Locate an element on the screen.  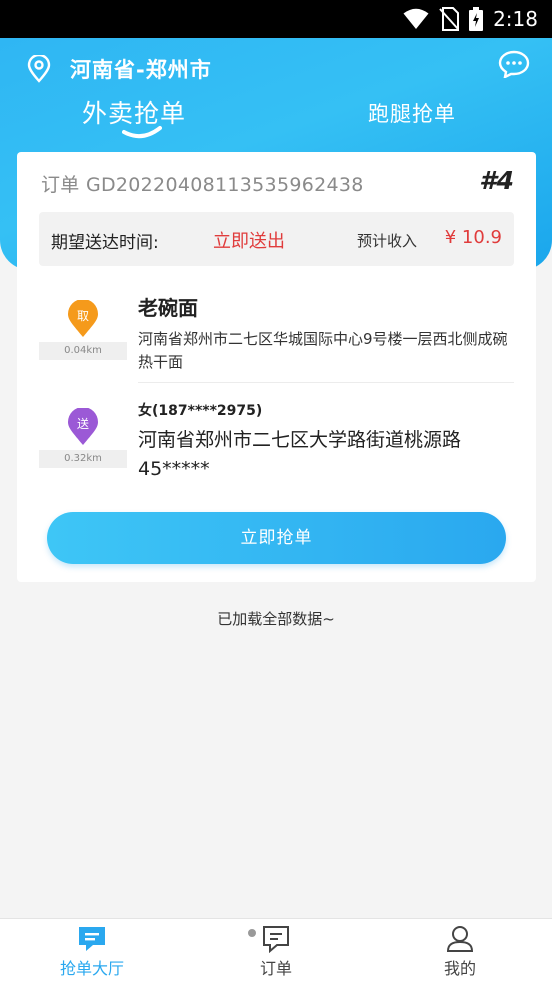
order-number: 订单 GD20220408113535962438 is located at coordinates (202, 185).